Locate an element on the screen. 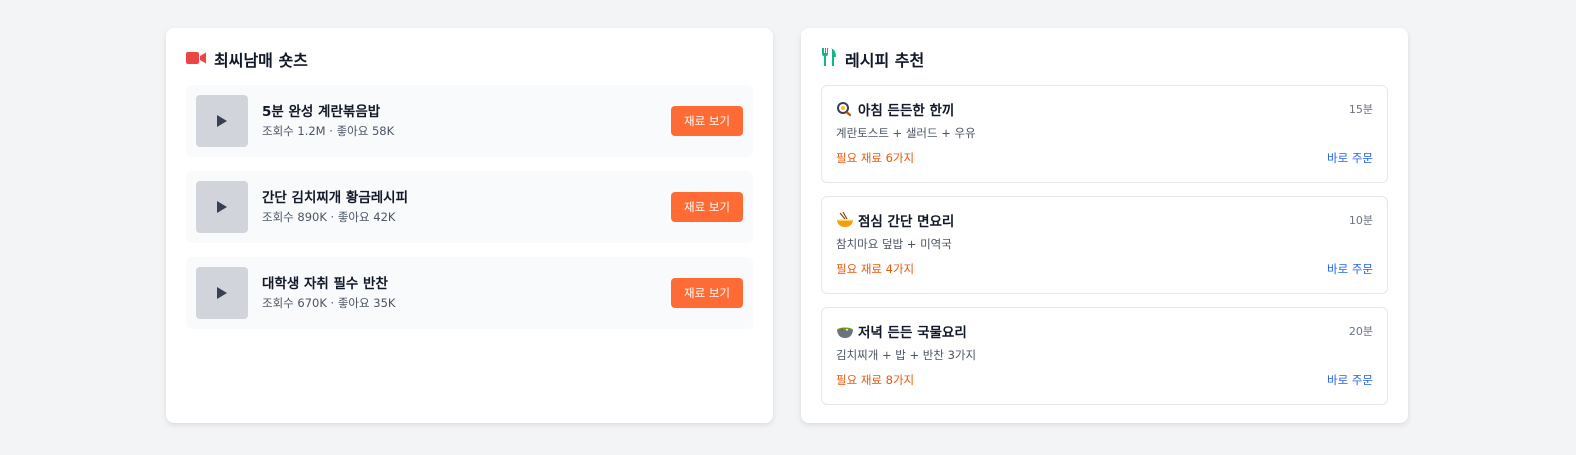 Image resolution: width=1576 pixels, height=455 pixels. recipes-title: 레시피 추천 is located at coordinates (885, 60).